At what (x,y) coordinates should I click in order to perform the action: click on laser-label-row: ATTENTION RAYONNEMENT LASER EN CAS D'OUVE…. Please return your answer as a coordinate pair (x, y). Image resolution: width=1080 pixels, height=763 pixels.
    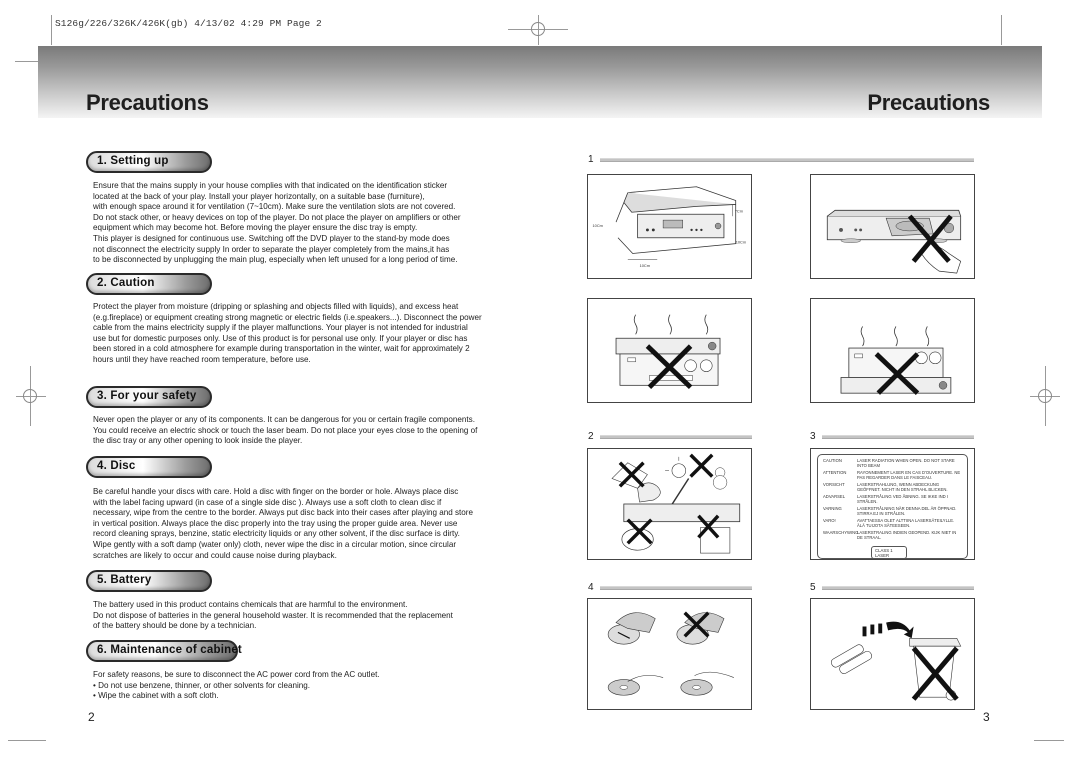
    Looking at the image, I should click on (892, 475).